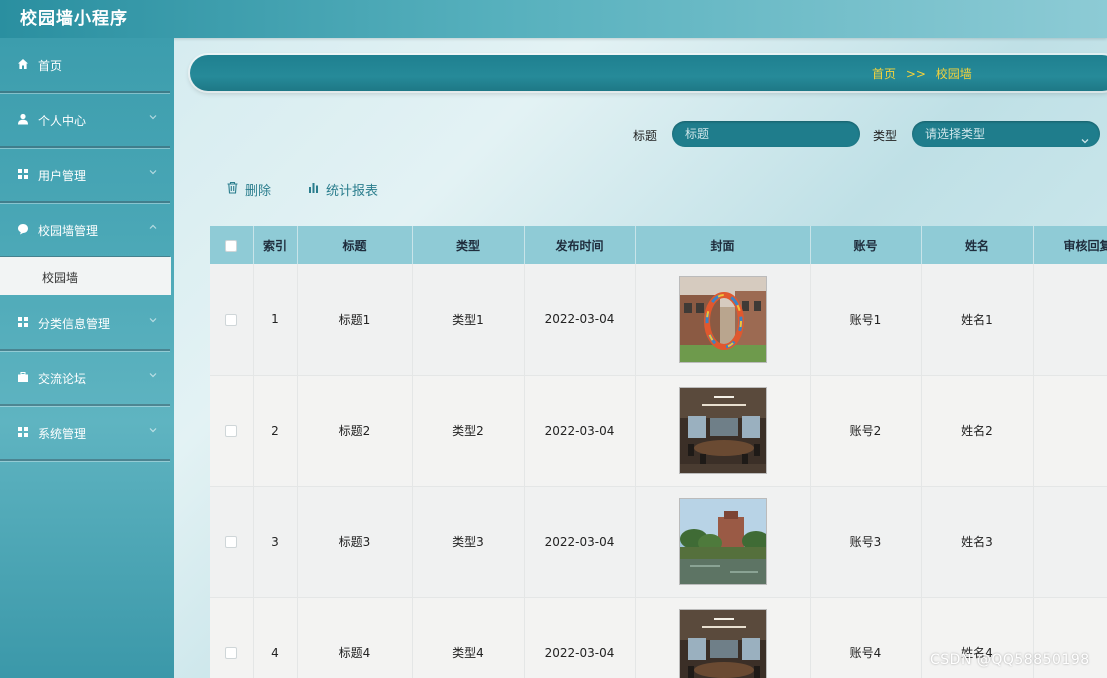 The width and height of the screenshot is (1107, 678). I want to click on sidebar-item-label: 个人中心, so click(62, 121).